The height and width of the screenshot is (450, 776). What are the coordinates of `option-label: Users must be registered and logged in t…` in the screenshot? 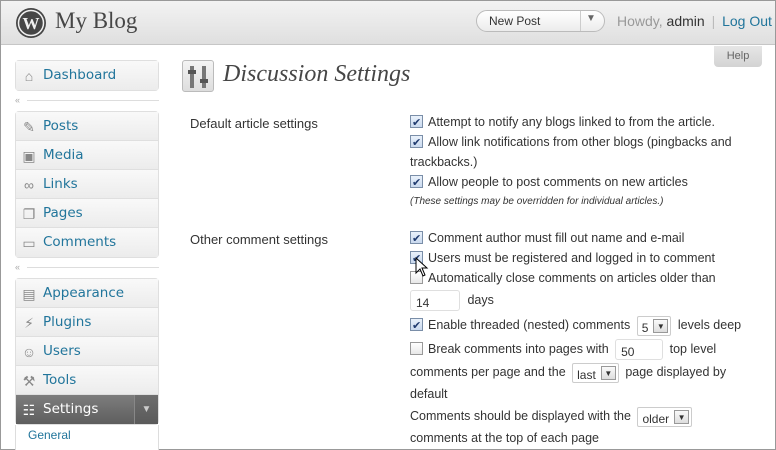 It's located at (571, 258).